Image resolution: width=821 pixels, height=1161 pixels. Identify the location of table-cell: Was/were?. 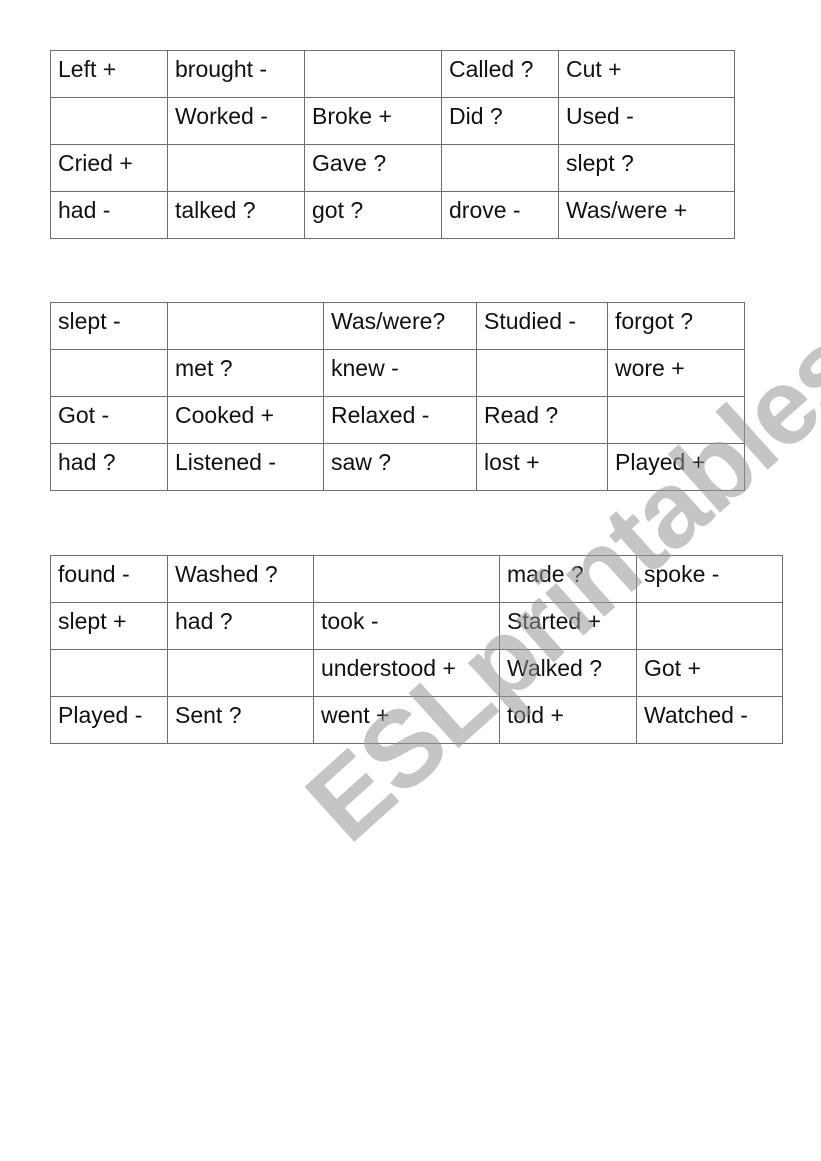
(400, 326).